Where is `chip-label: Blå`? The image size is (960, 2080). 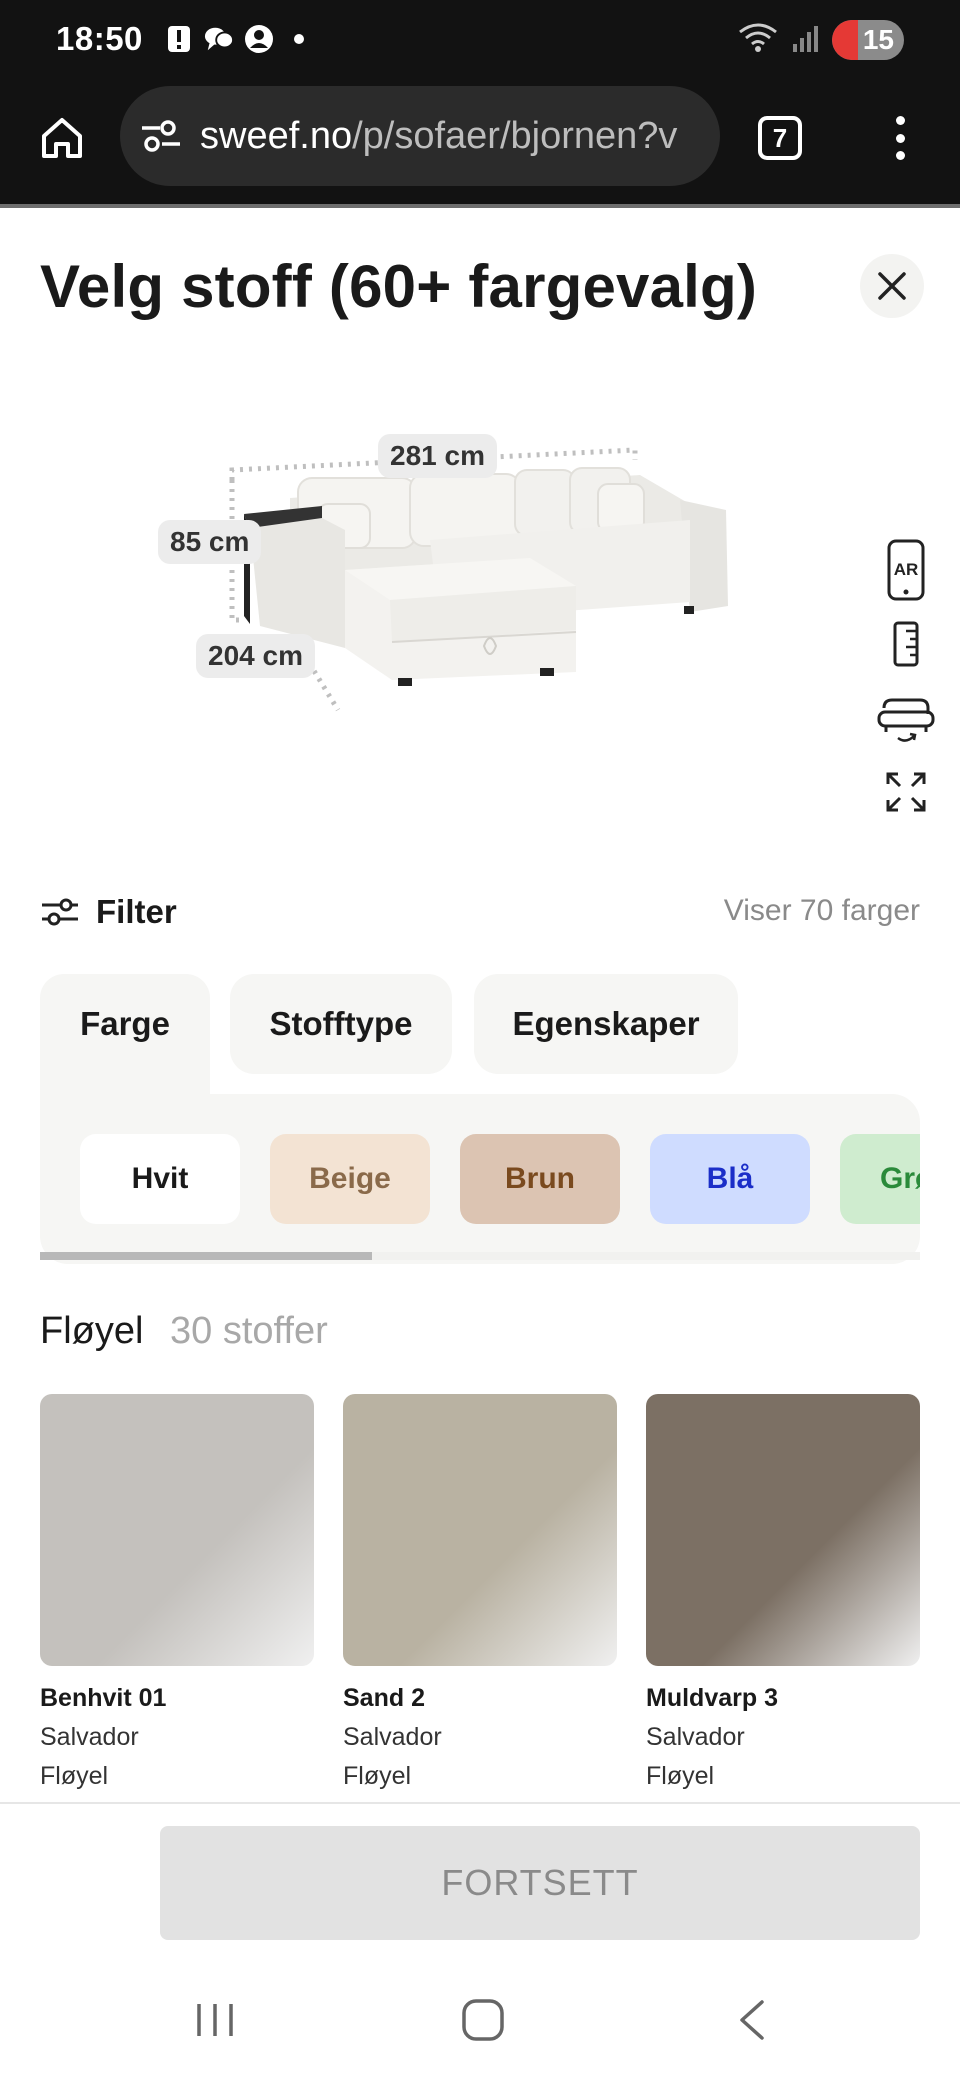
chip-label: Blå is located at coordinates (730, 1178).